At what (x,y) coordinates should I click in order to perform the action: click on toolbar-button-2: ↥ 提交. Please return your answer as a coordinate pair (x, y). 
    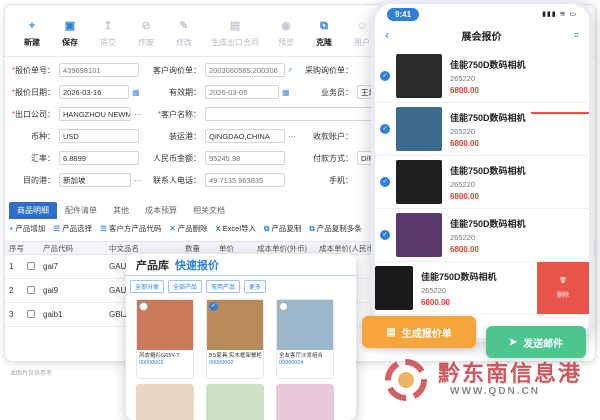
    Looking at the image, I should click on (108, 34).